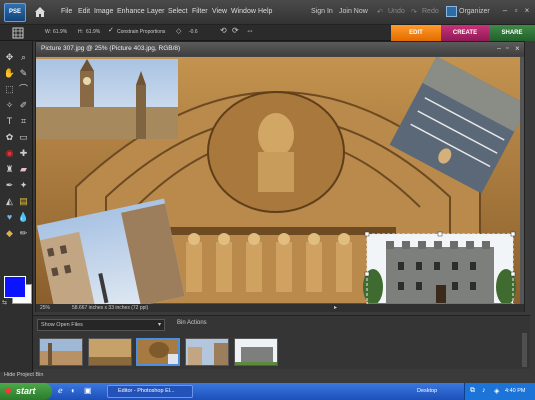 This screenshot has height=400, width=535. I want to click on redo-icon: ↷, so click(414, 12).